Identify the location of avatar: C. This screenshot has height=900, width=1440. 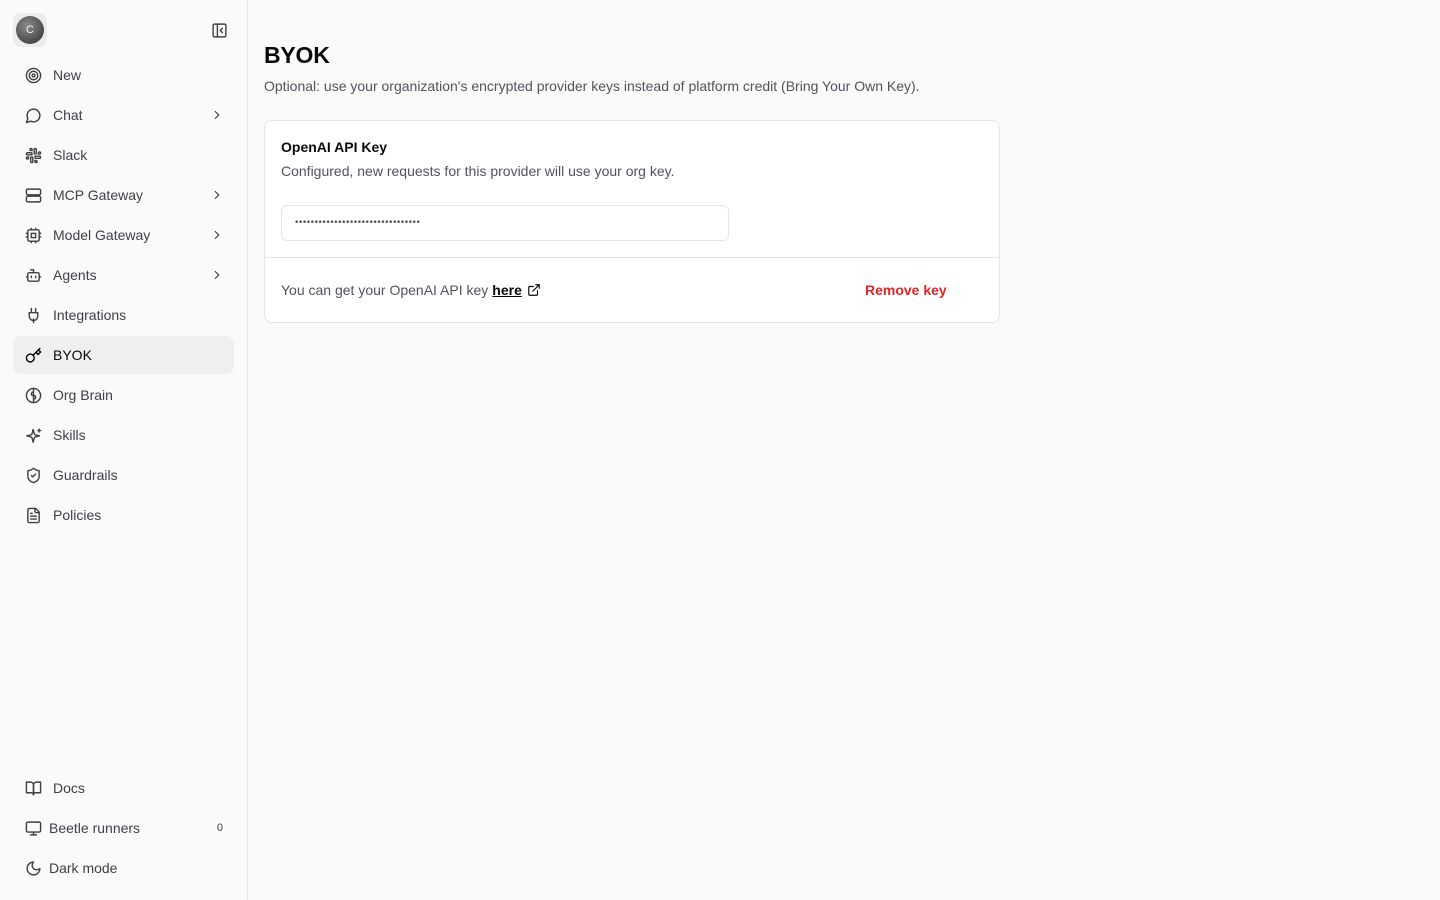
(30, 30).